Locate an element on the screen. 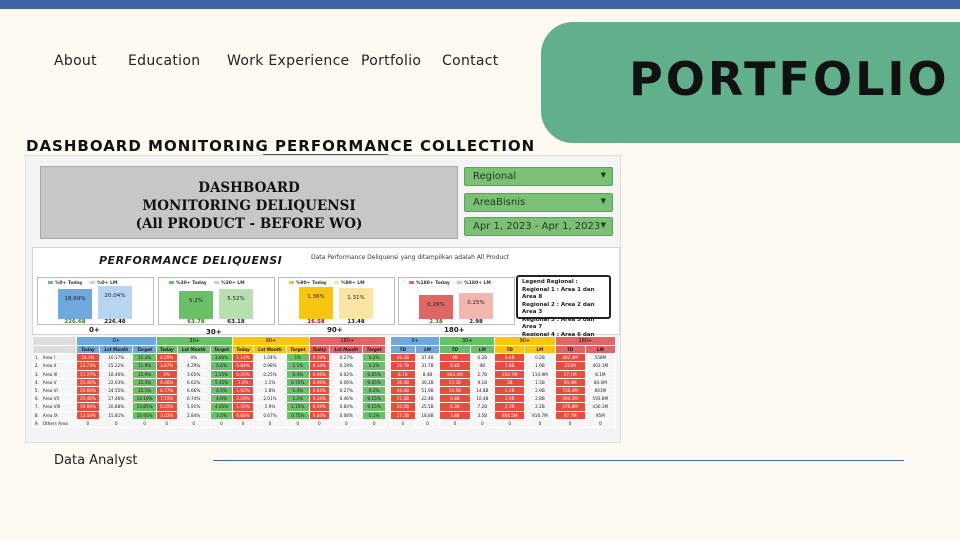 This screenshot has width=960, height=540. table-cell: 204.7M is located at coordinates (510, 374).